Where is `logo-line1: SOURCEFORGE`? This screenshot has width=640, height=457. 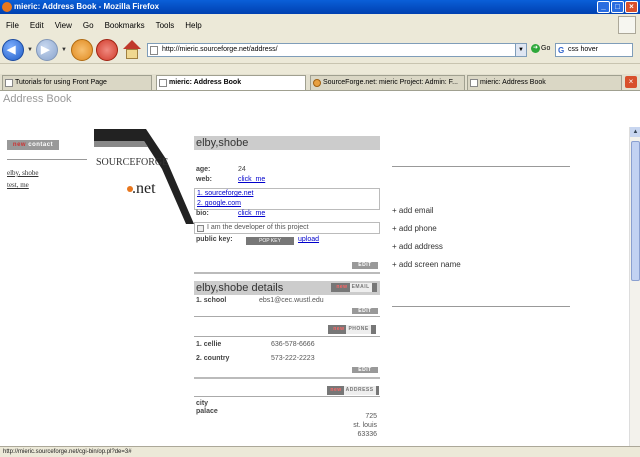 logo-line1: SOURCEFORGE is located at coordinates (132, 162).